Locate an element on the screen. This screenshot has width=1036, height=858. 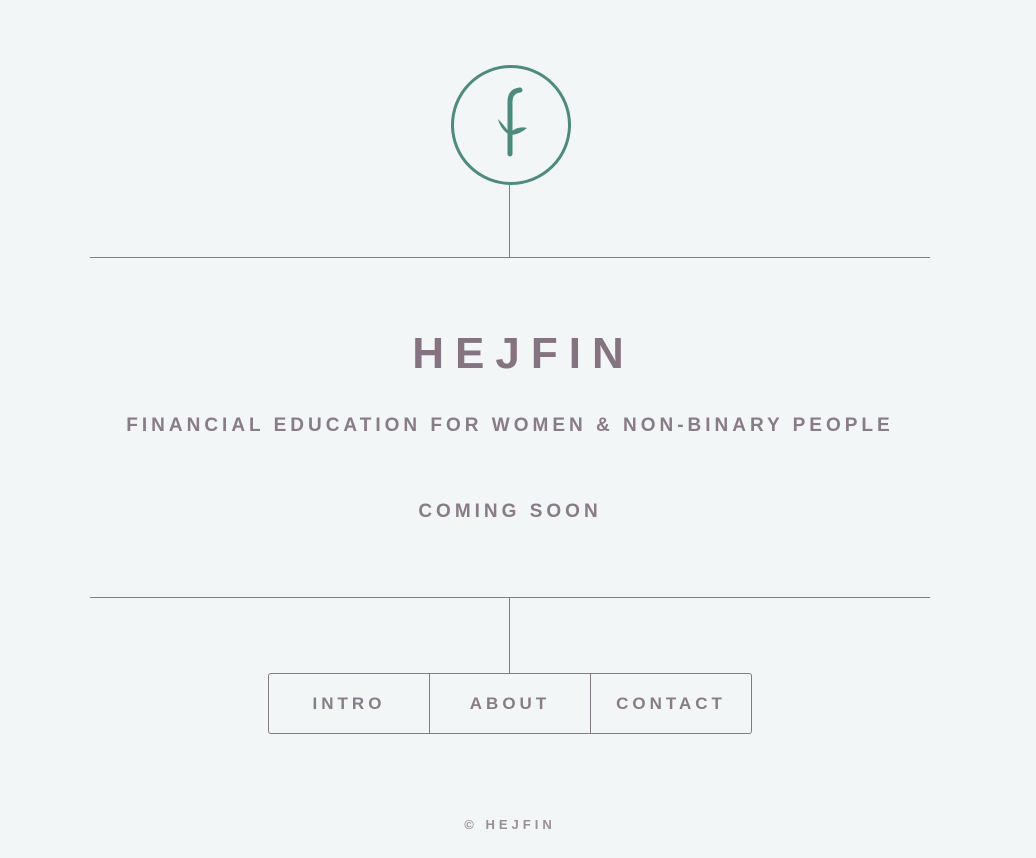
nav-contact-button: CONTACT is located at coordinates (670, 703).